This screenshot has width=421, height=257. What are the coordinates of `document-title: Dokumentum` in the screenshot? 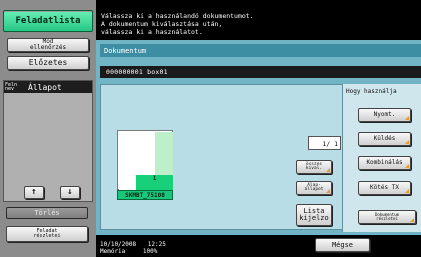 It's located at (260, 50).